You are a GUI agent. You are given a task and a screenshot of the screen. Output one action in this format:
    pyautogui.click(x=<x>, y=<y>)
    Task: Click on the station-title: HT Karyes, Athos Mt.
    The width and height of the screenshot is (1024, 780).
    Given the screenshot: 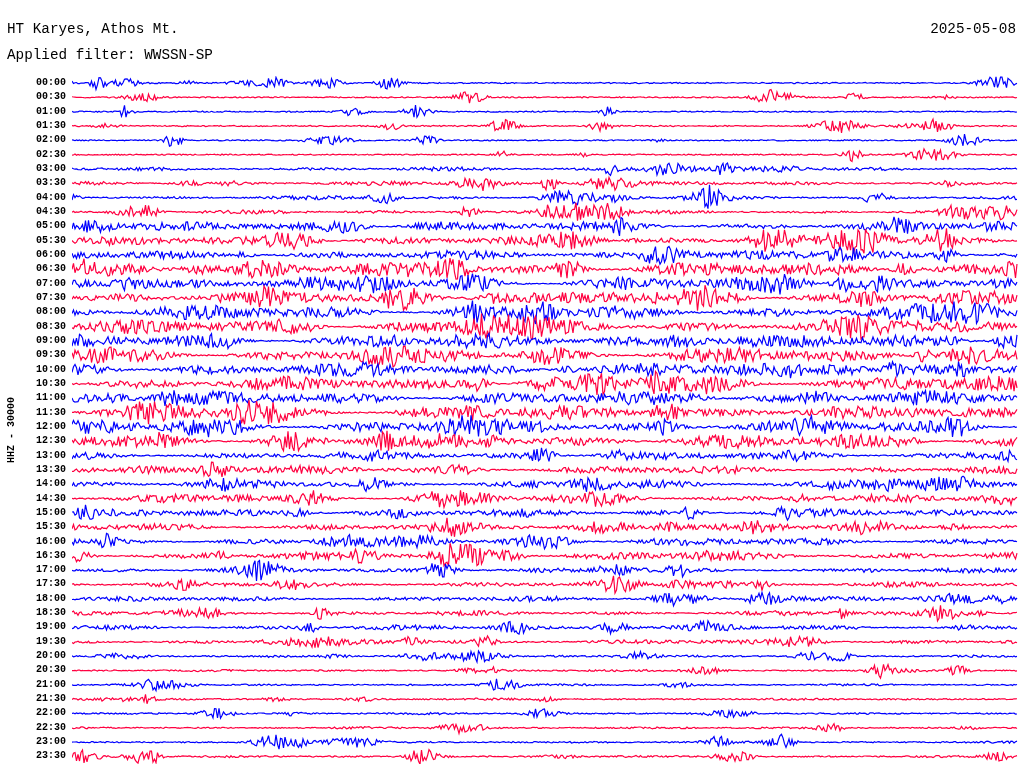 What is the action you would take?
    pyautogui.click(x=93, y=29)
    